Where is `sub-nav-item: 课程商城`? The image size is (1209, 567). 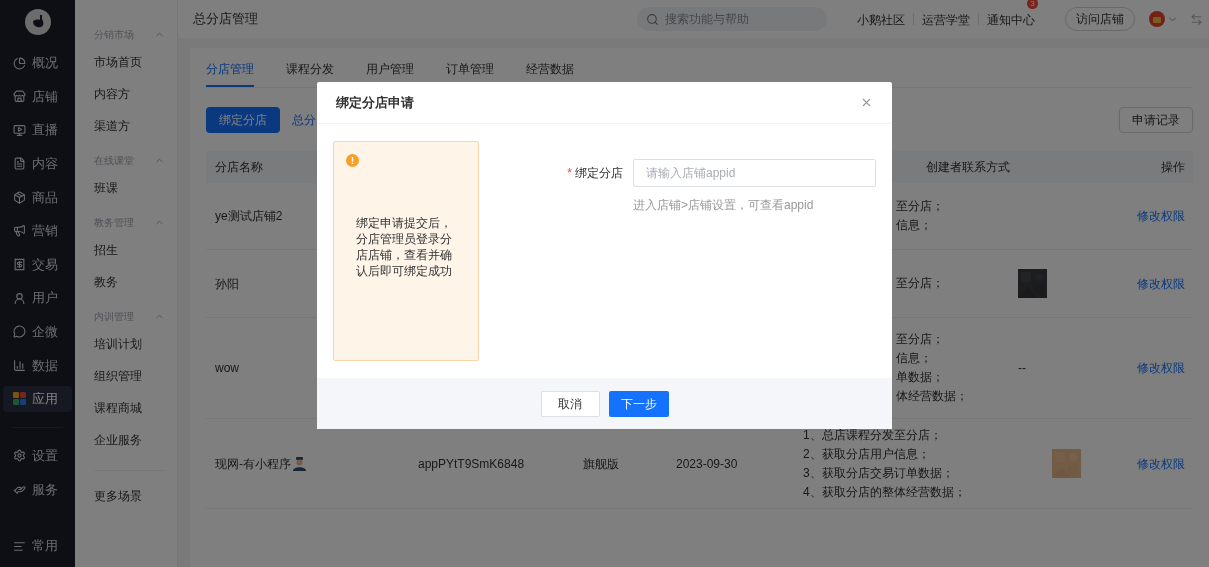
sub-nav-item: 课程商城 is located at coordinates (129, 408).